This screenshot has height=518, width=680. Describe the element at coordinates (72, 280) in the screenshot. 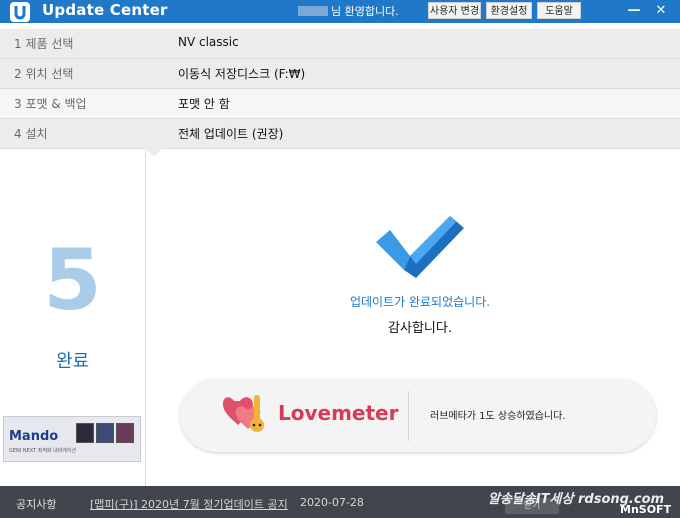

I see `step-number: 5` at that location.